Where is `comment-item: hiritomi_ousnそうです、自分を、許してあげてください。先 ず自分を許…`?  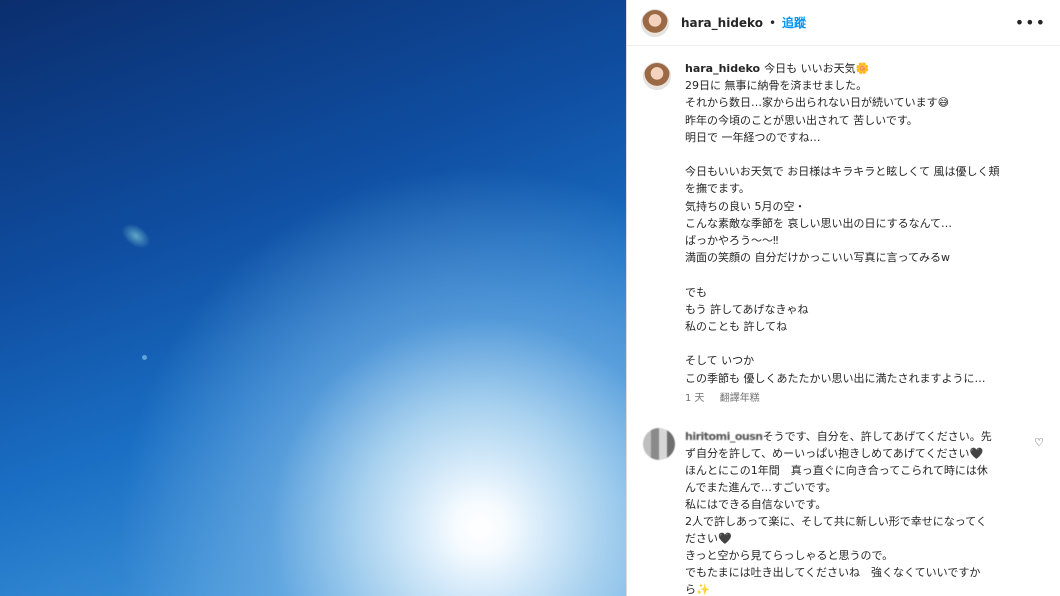
comment-item: hiritomi_ousnそうです、自分を、許してあげてください。先 ず自分を許… is located at coordinates (843, 511).